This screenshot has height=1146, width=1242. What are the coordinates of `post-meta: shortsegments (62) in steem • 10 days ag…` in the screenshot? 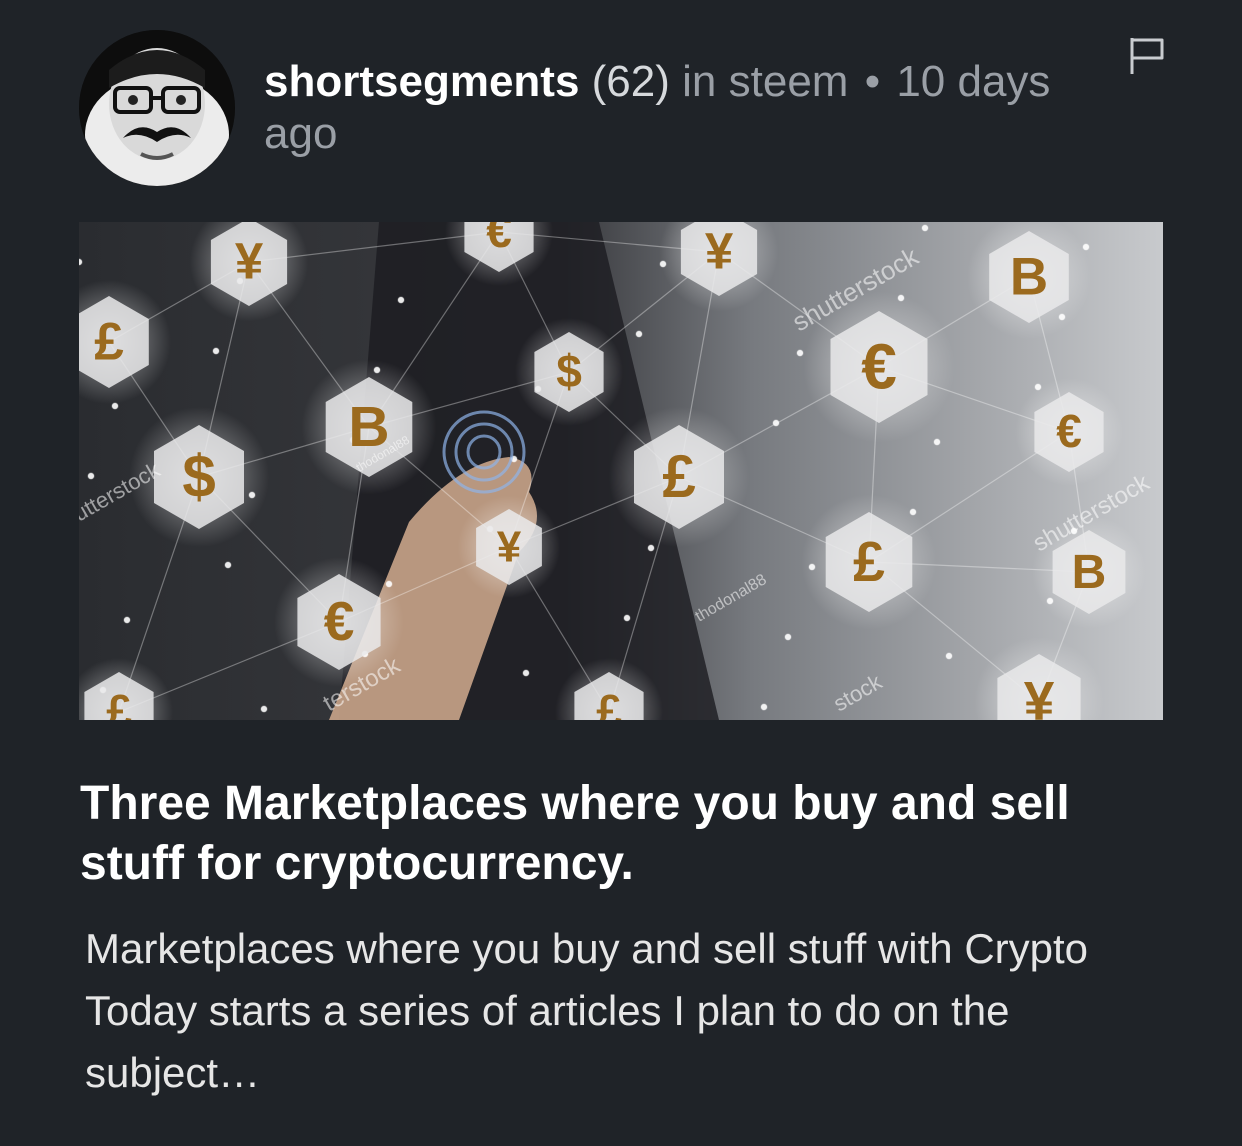 It's located at (684, 108).